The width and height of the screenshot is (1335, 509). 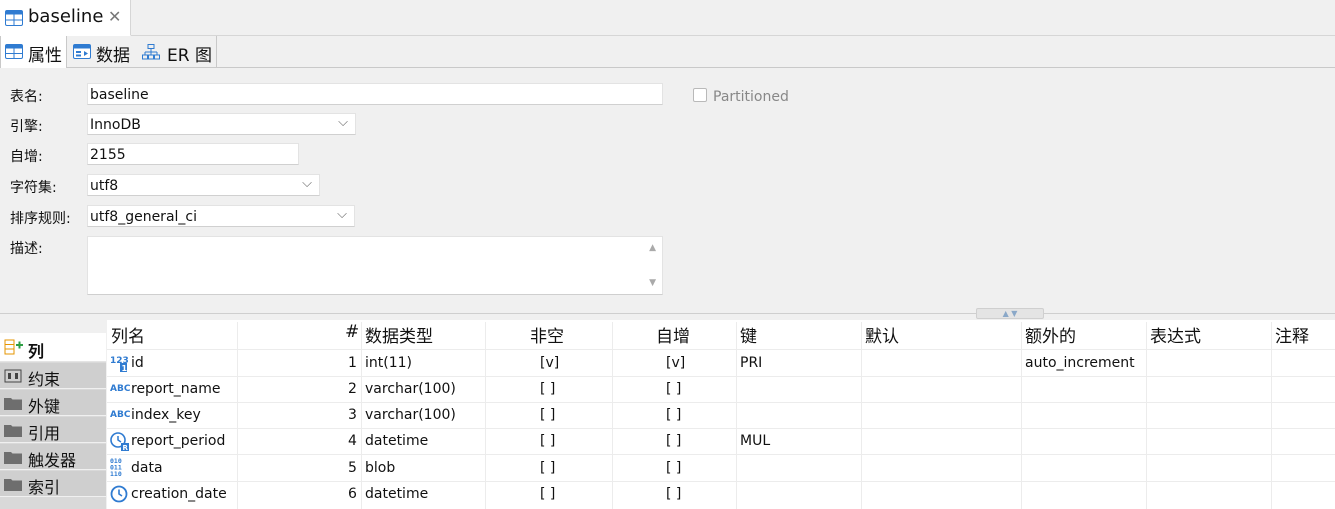 What do you see at coordinates (380, 468) in the screenshot?
I see `table-row-type: blob` at bounding box center [380, 468].